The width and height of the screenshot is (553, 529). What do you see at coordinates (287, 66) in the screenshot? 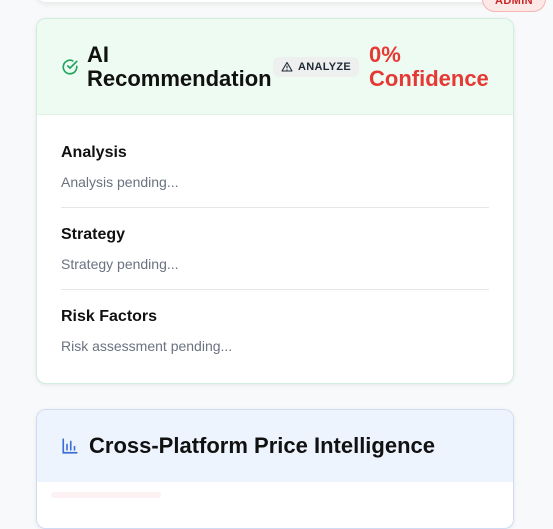
I see `warning-triangle-icon` at bounding box center [287, 66].